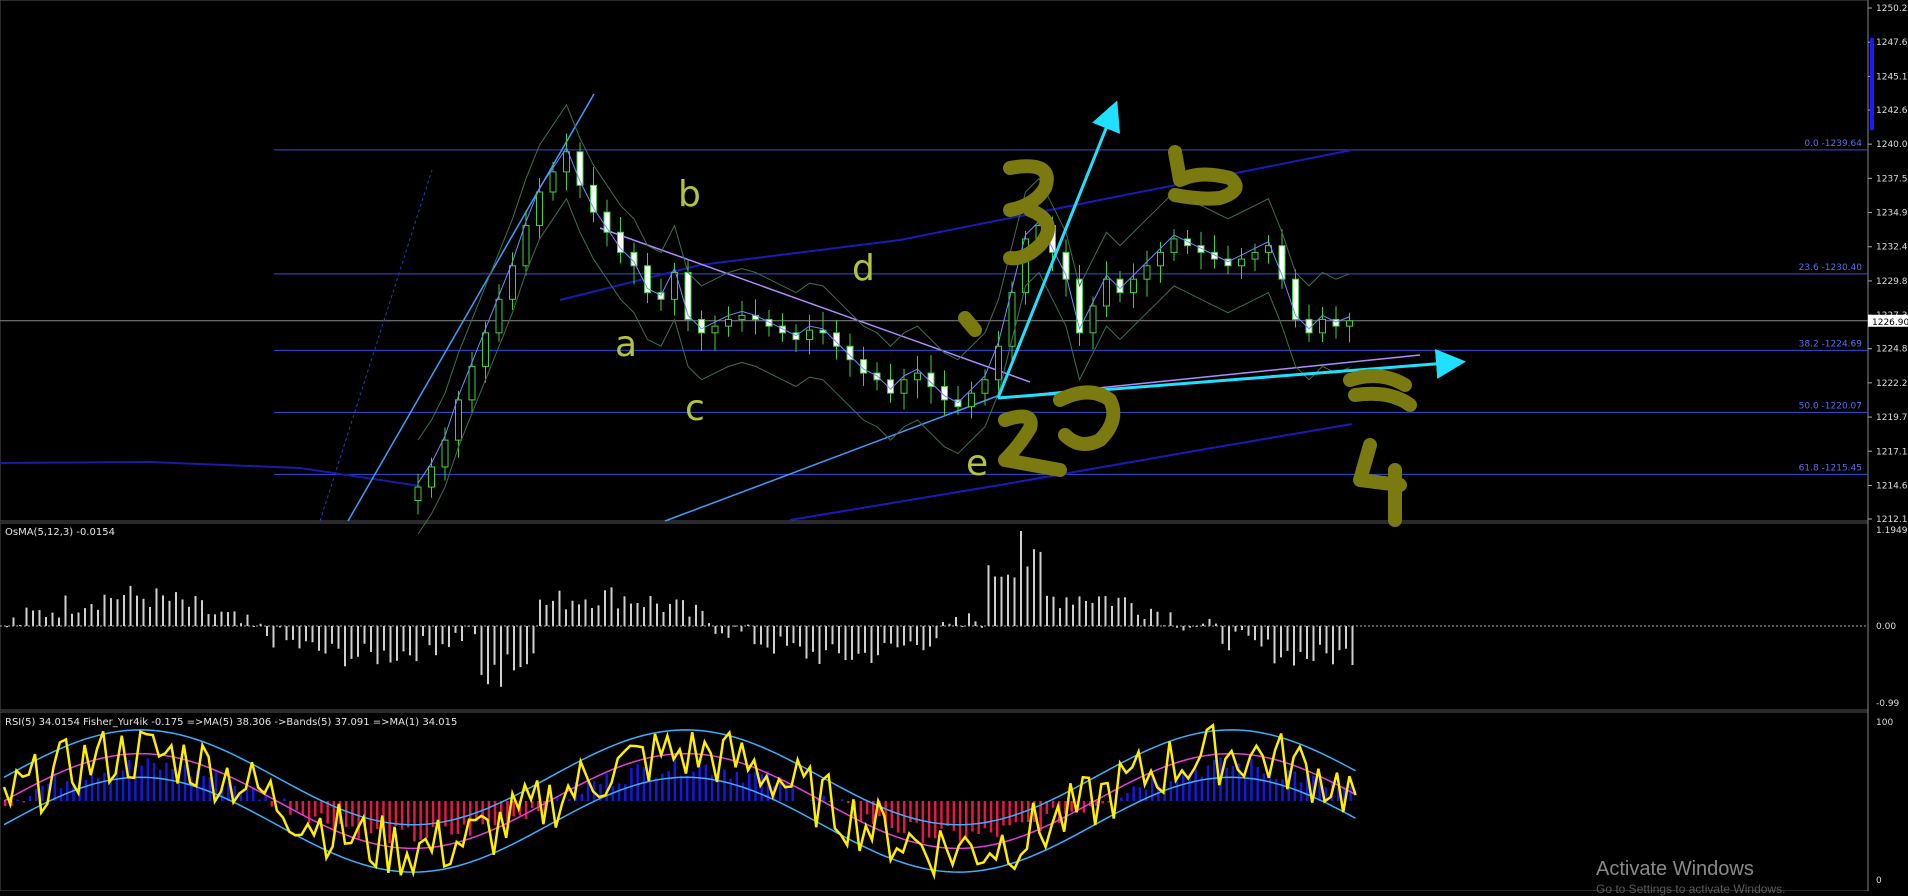  What do you see at coordinates (1872, 84) in the screenshot?
I see `axis-volume-bar` at bounding box center [1872, 84].